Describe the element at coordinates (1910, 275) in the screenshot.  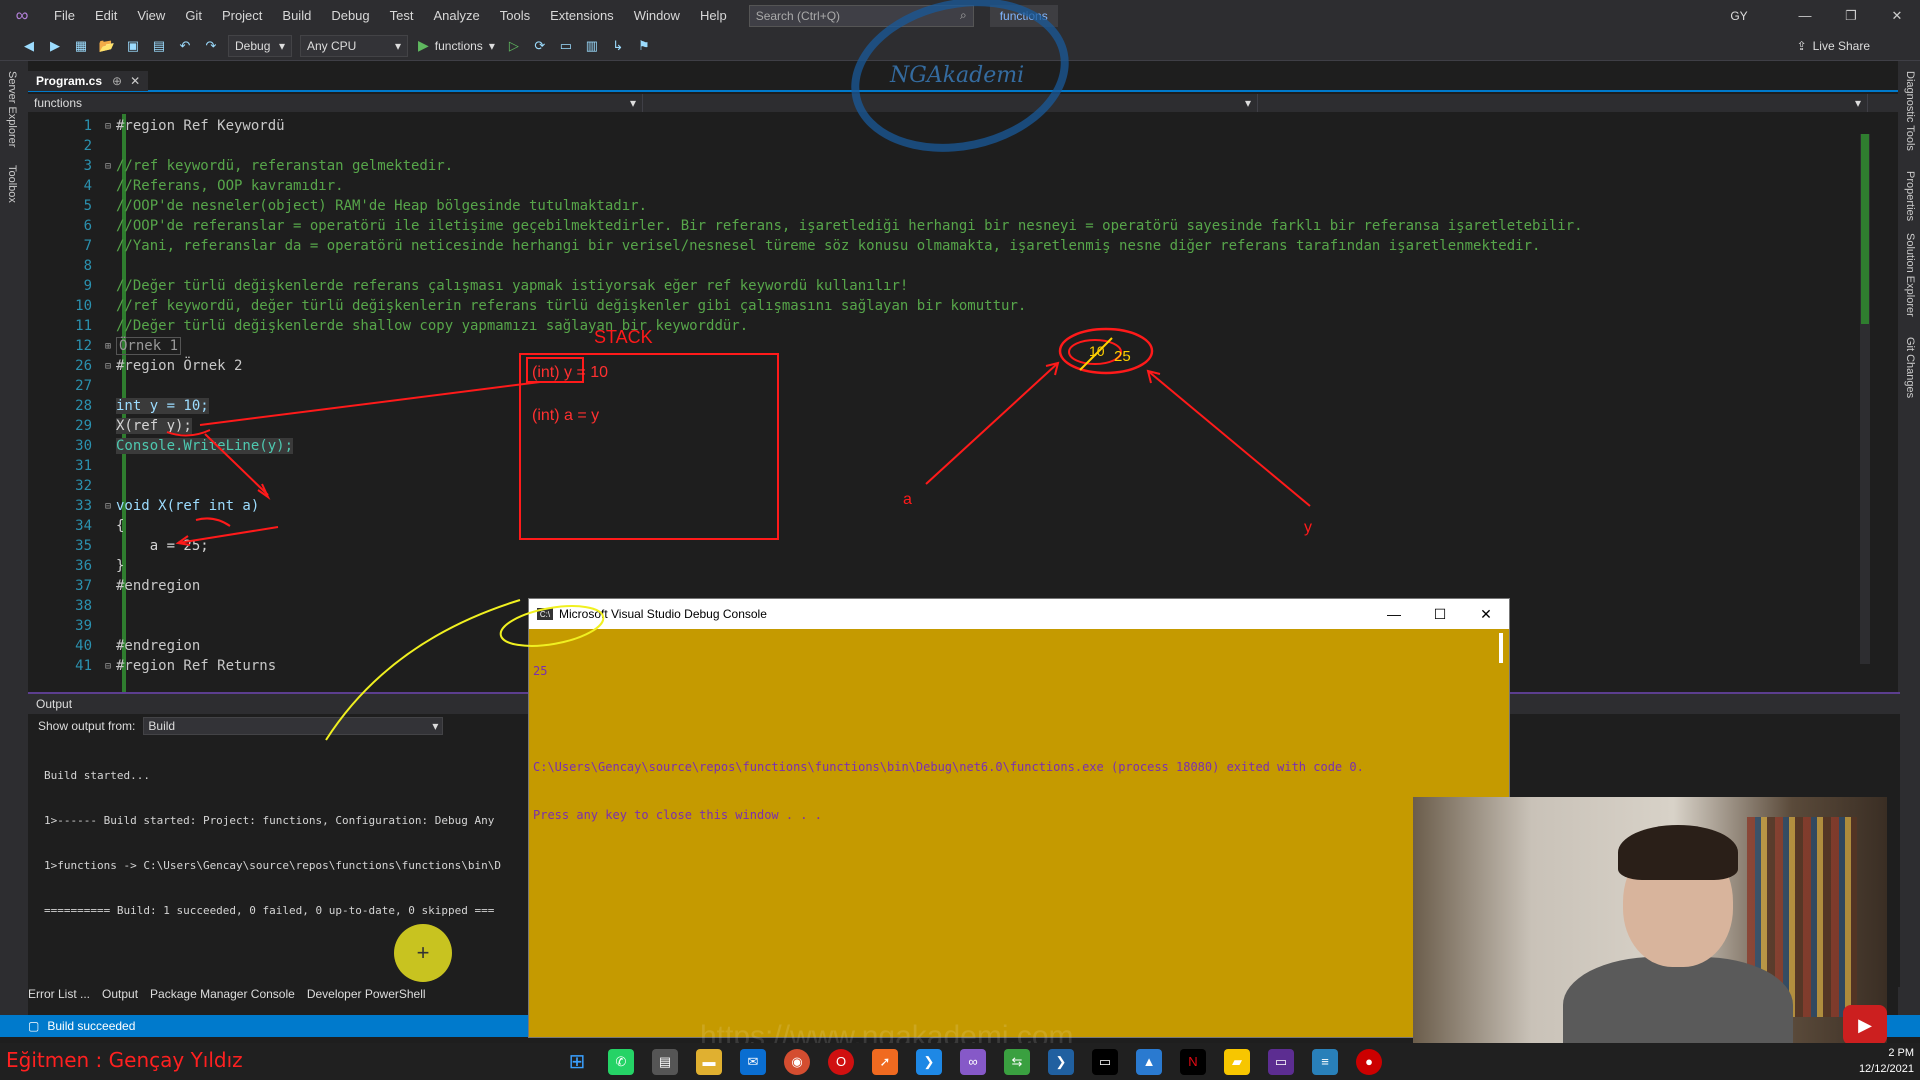
I see `solution-explorer-tab: Solution Explorer` at that location.